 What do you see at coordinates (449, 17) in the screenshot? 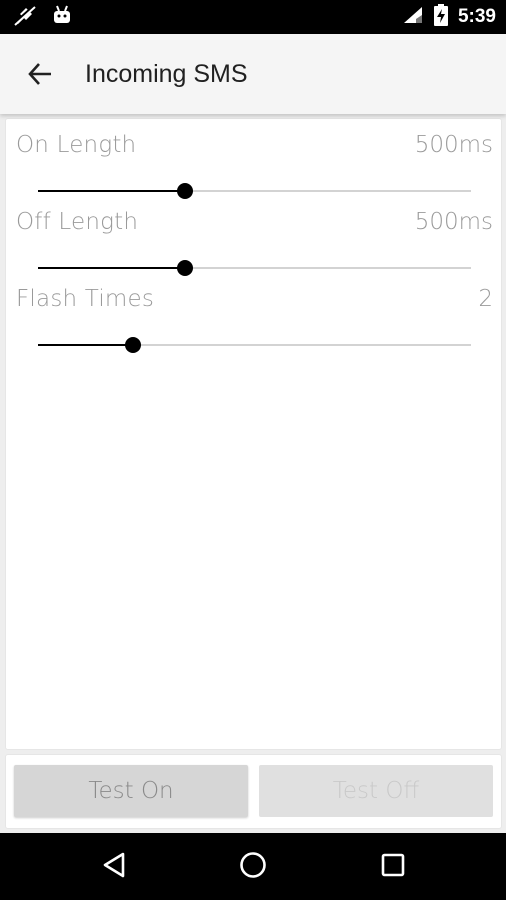
I see `status-right-icons: 5:39` at bounding box center [449, 17].